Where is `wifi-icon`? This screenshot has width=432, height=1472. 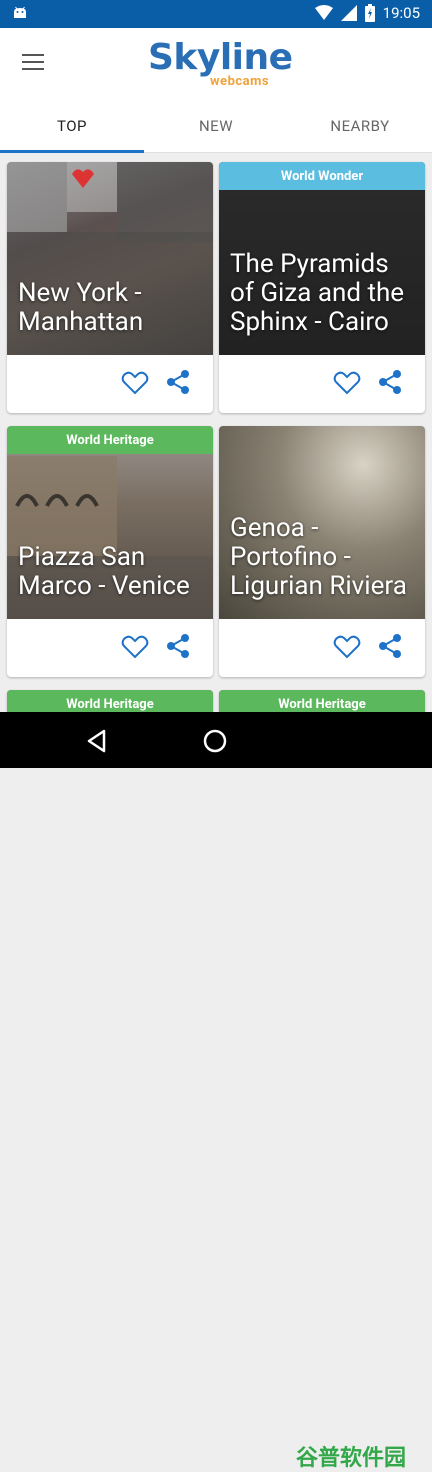 wifi-icon is located at coordinates (323, 12).